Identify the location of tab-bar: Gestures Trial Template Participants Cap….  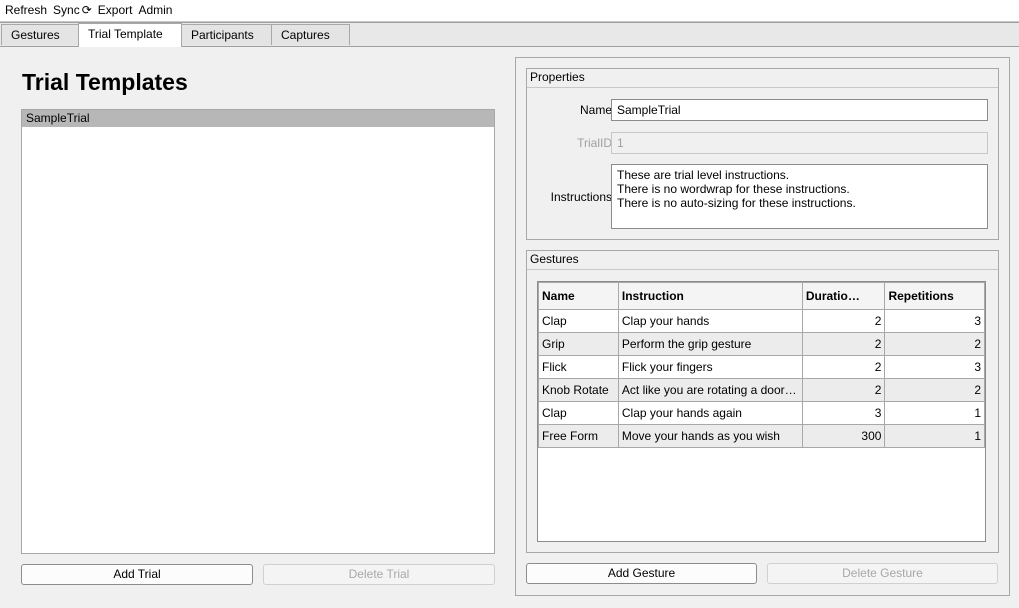
(509, 35).